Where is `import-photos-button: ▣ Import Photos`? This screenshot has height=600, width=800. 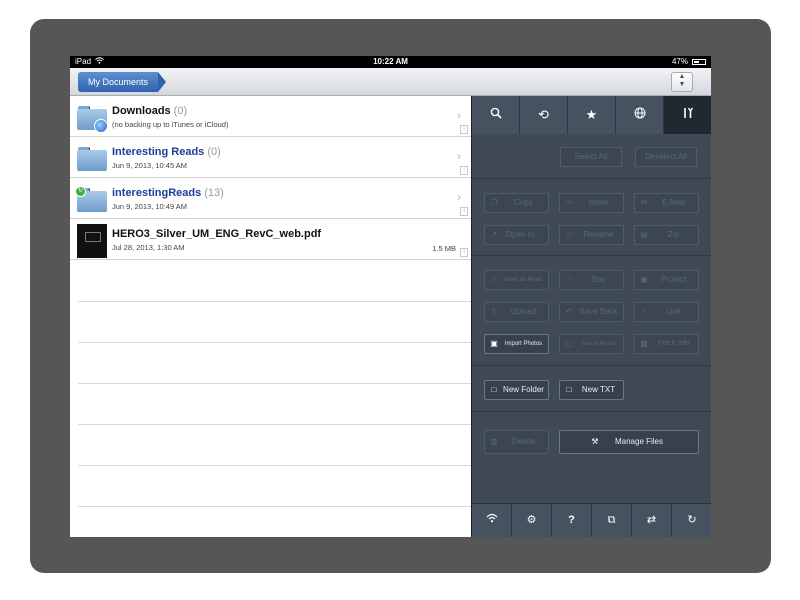 import-photos-button: ▣ Import Photos is located at coordinates (516, 344).